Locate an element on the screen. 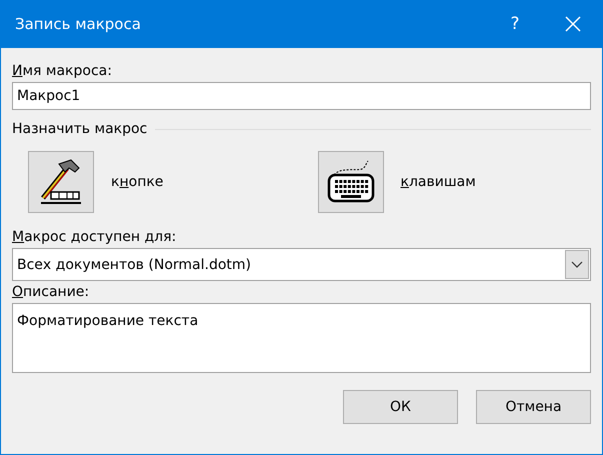  chevron-down-icon is located at coordinates (577, 264).